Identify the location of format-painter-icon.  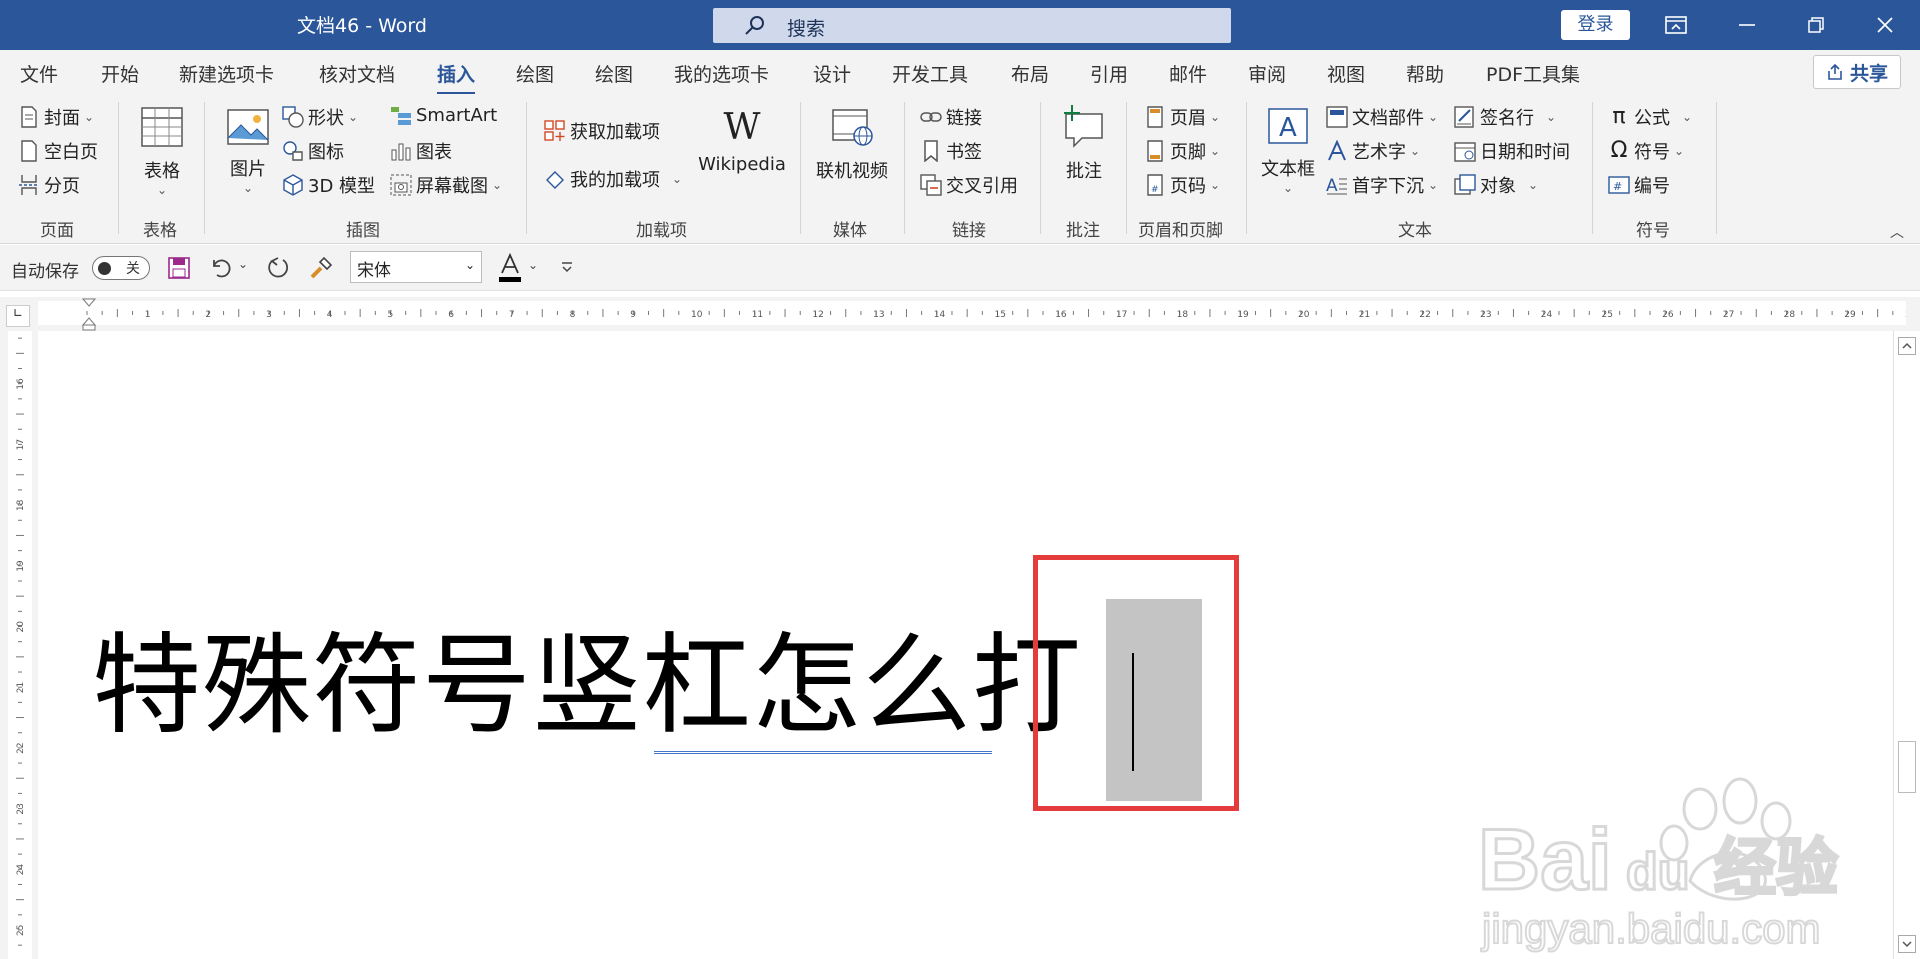
(321, 268).